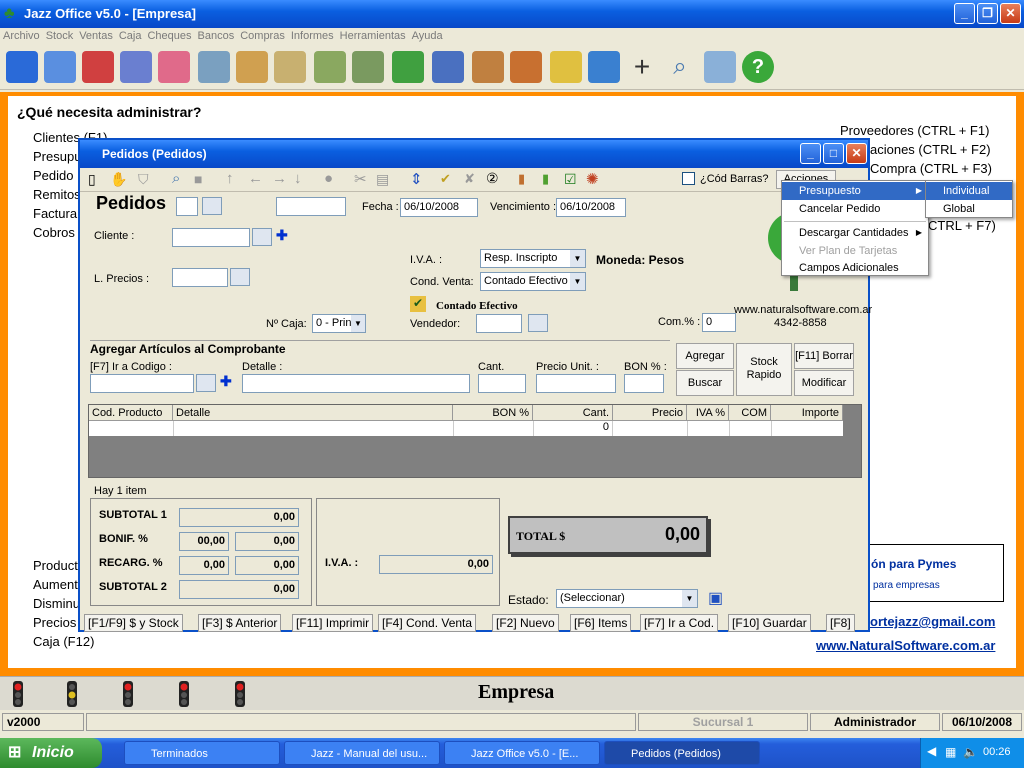  What do you see at coordinates (566, 67) in the screenshot?
I see `folder-icon` at bounding box center [566, 67].